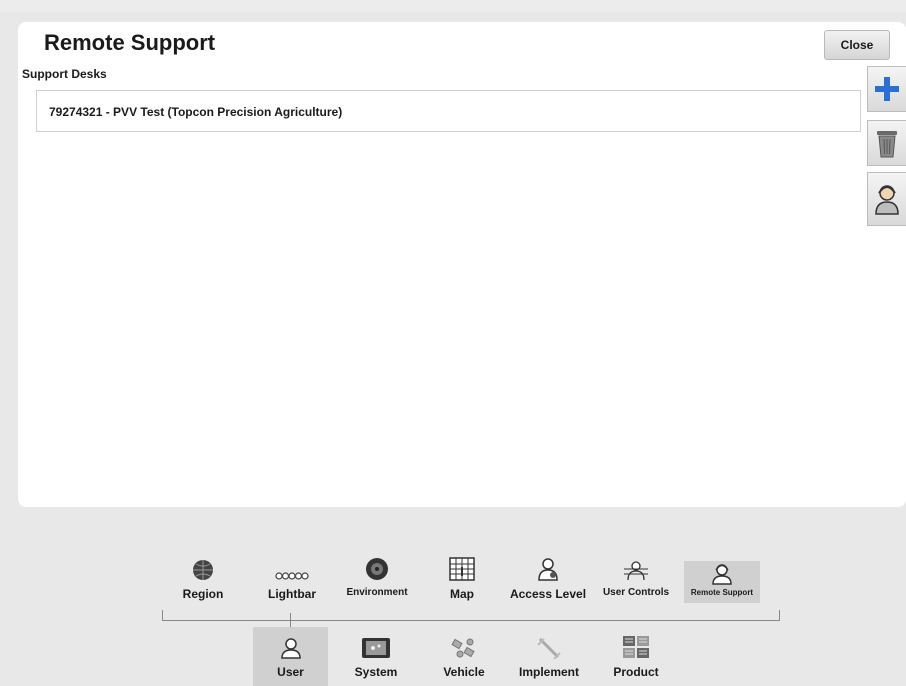 Image resolution: width=906 pixels, height=686 pixels. I want to click on nav-label: Product, so click(636, 672).